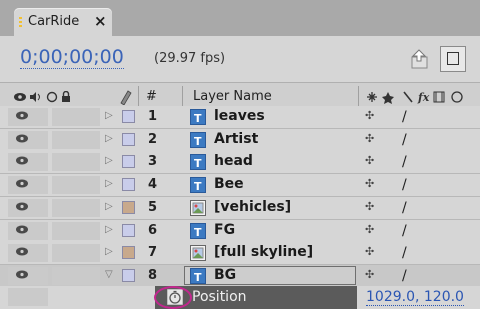  What do you see at coordinates (153, 162) in the screenshot?
I see `layer-number: 3` at bounding box center [153, 162].